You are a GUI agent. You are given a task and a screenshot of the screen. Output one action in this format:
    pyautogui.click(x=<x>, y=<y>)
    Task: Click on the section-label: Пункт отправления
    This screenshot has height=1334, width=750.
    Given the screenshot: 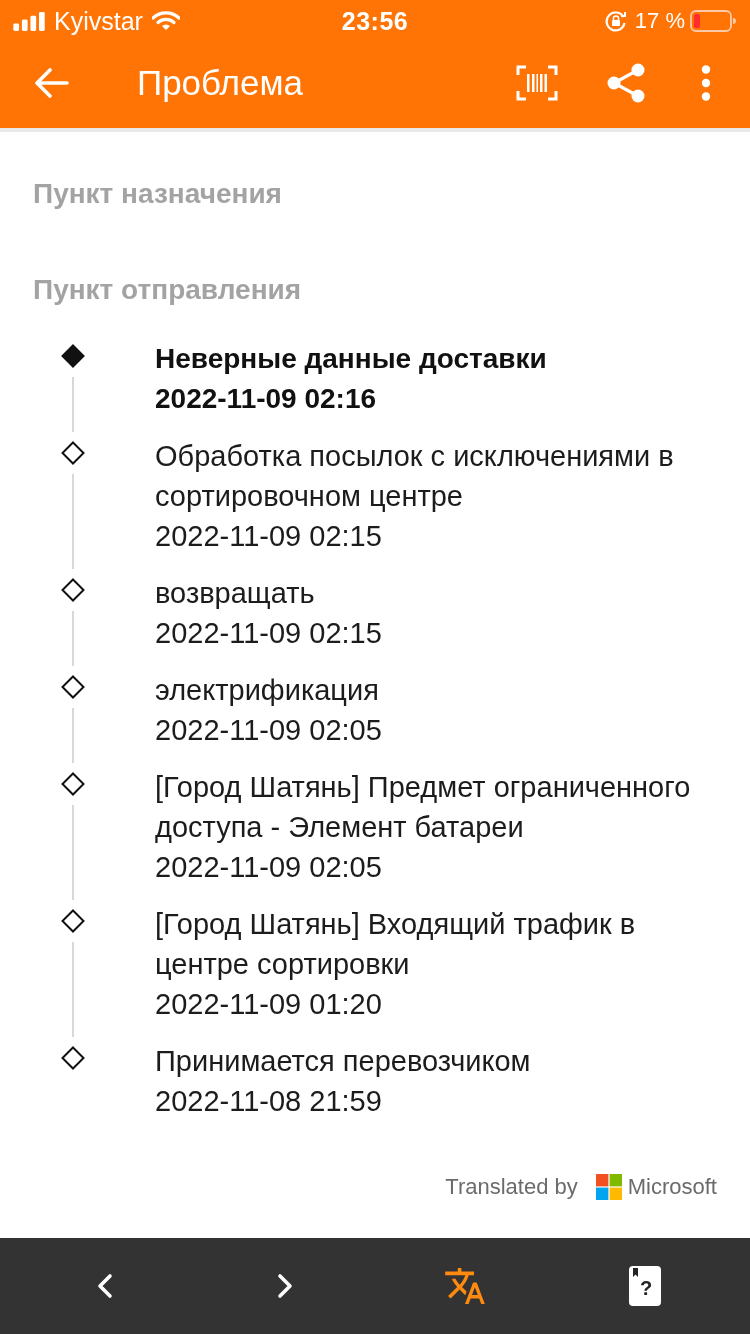 What is the action you would take?
    pyautogui.click(x=168, y=290)
    